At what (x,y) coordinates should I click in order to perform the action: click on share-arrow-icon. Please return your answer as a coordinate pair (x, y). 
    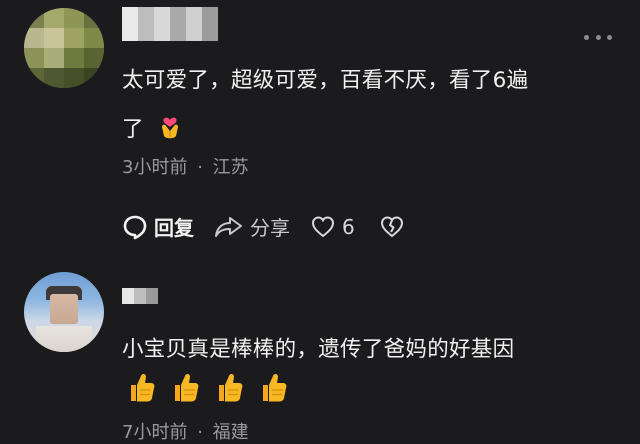
    Looking at the image, I should click on (228, 226).